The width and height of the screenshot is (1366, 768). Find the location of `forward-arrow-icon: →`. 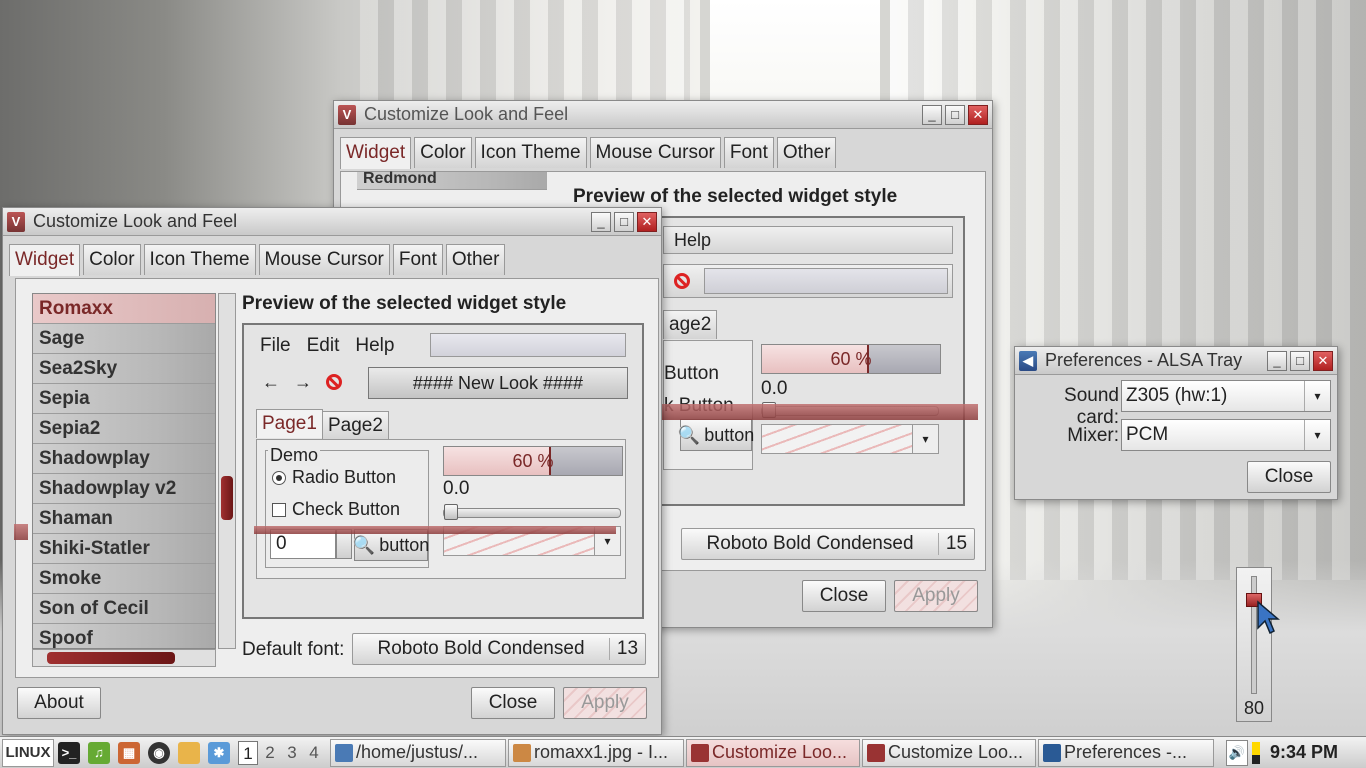

forward-arrow-icon: → is located at coordinates (303, 382).